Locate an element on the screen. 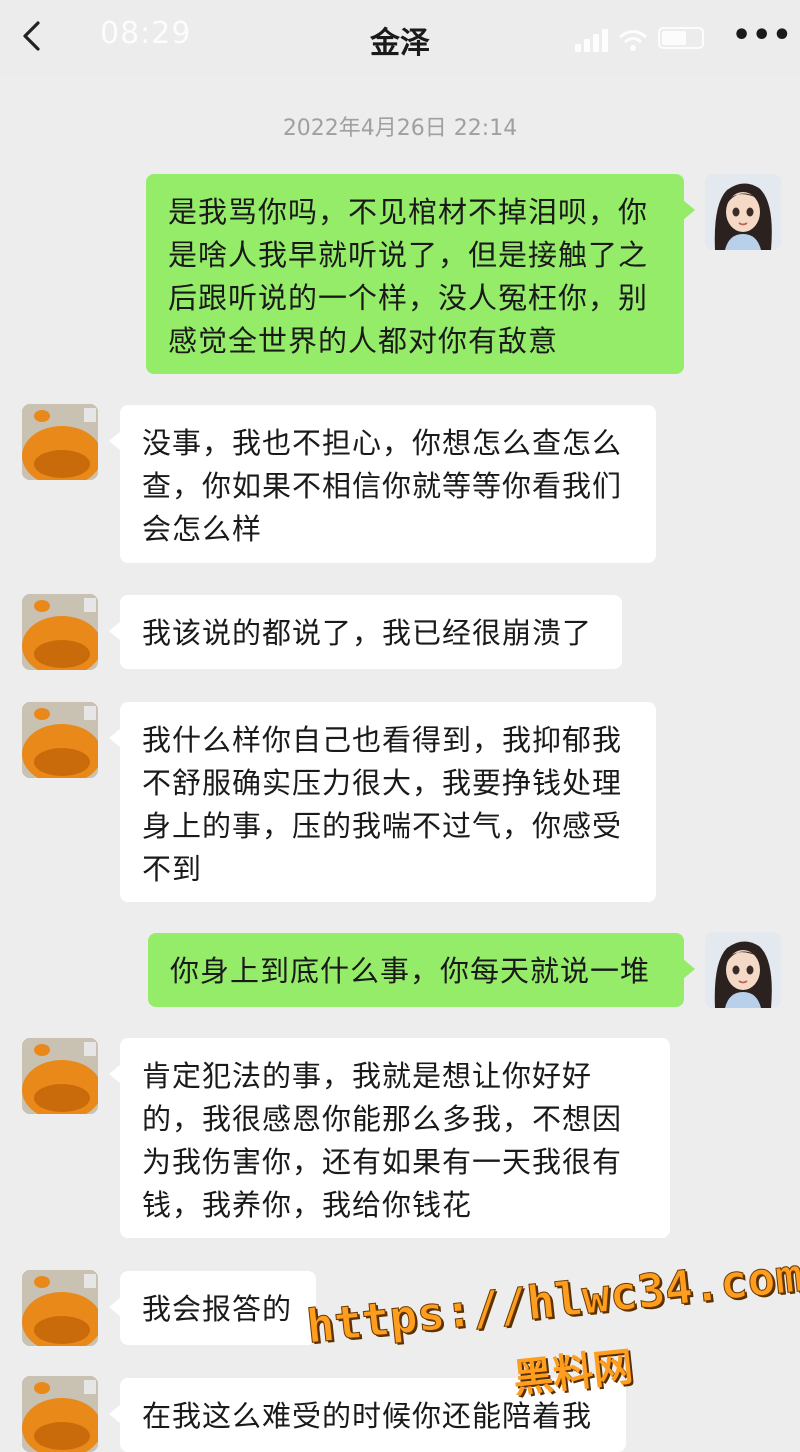 The height and width of the screenshot is (1452, 800). message-bubble-received: 没事，我也不担心，你想怎么查怎么查，你如果不相信你就等等你看我们会怎么样 is located at coordinates (382, 484).